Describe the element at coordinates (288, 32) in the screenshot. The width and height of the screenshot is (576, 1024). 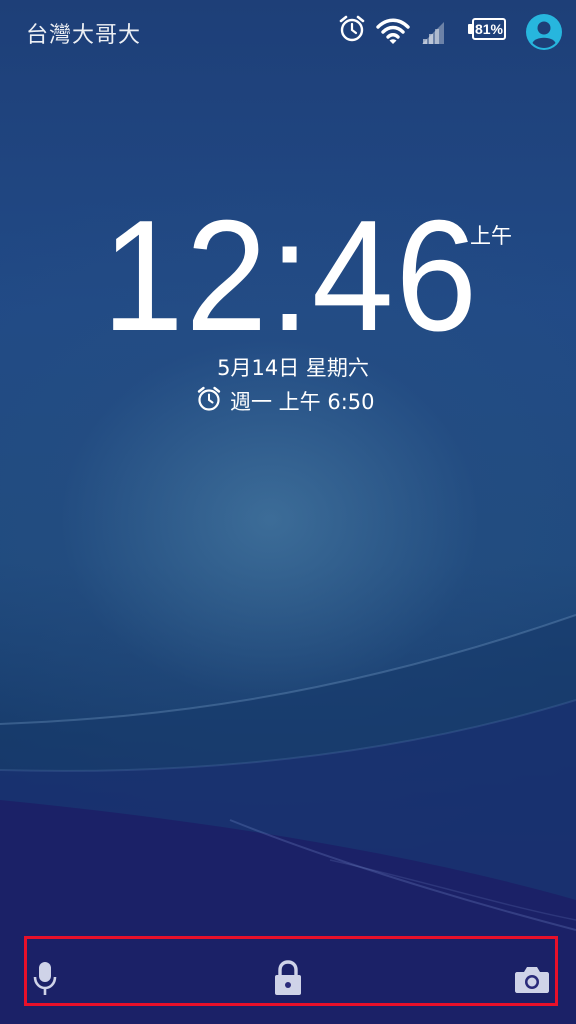
I see `status-bar: 台灣大哥大 81%` at that location.